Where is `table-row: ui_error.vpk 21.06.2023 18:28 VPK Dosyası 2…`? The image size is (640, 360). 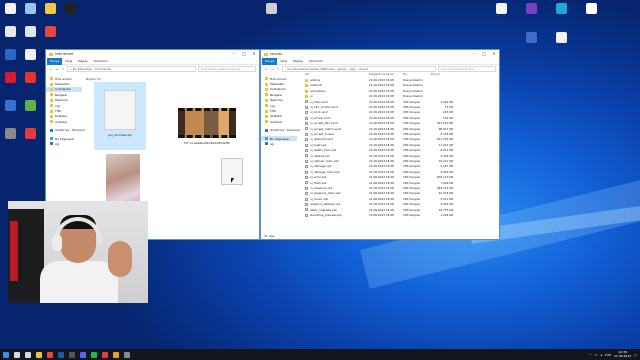 table-row: ui_error.vpk 21.06.2023 18:28 VPK Dosyası 2… is located at coordinates (379, 177).